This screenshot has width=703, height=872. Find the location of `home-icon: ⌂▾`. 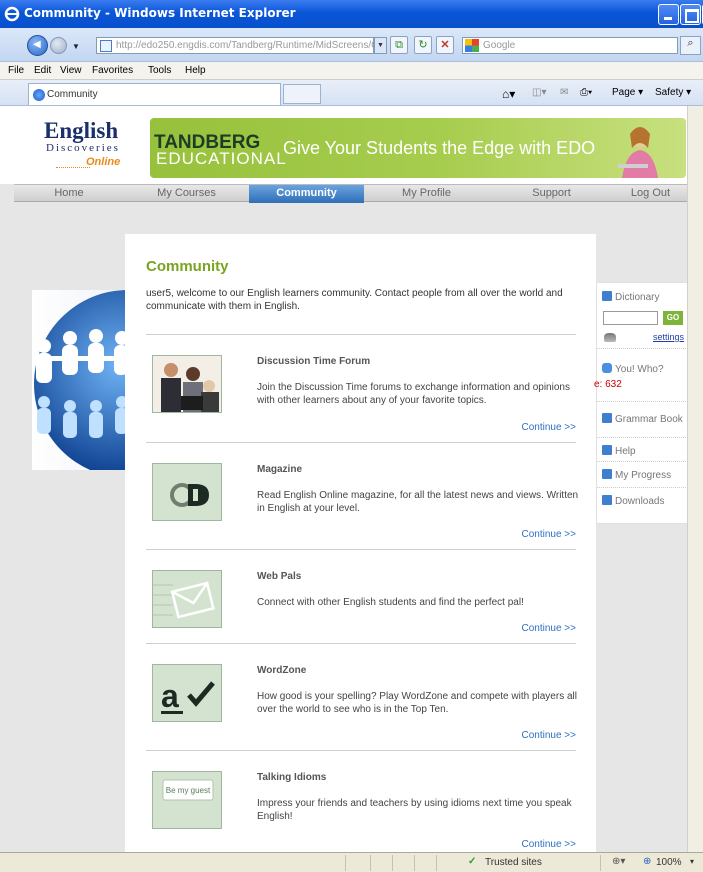

home-icon: ⌂▾ is located at coordinates (508, 94).